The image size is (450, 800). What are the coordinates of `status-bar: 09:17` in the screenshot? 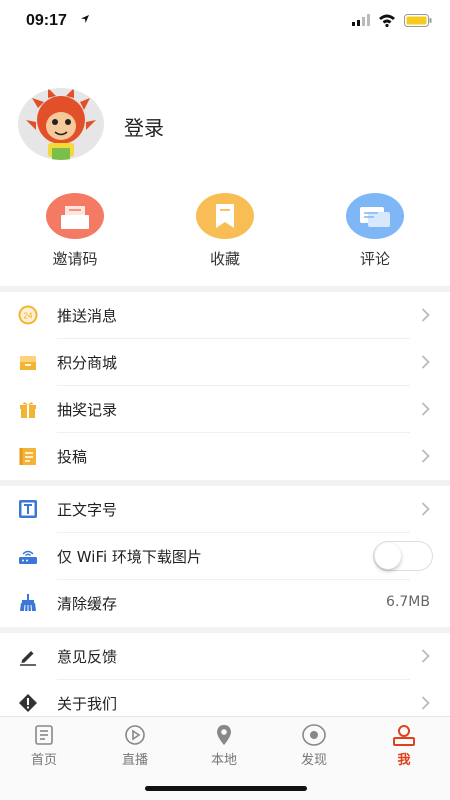 It's located at (225, 22).